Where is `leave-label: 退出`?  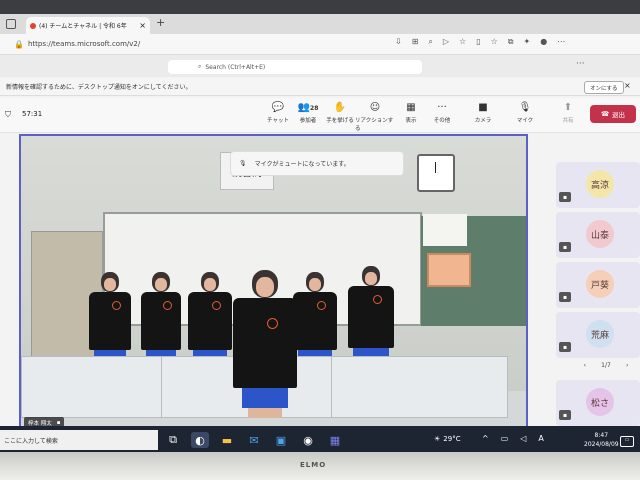 leave-label: 退出 is located at coordinates (619, 115).